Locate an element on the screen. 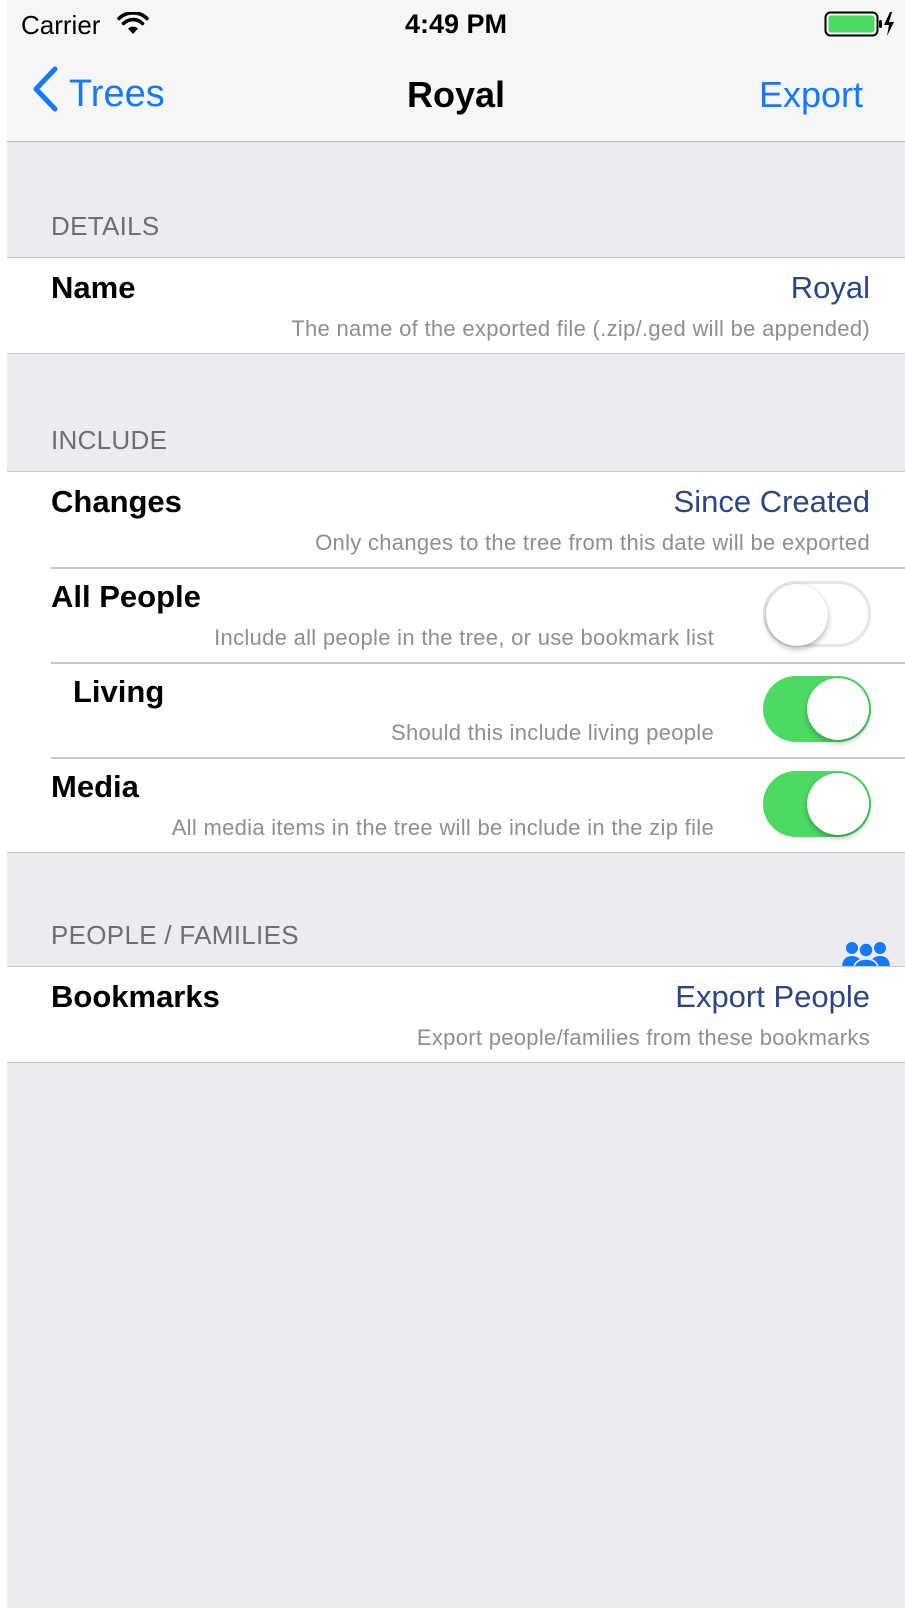  clock-time: 4:49 PM is located at coordinates (456, 24).